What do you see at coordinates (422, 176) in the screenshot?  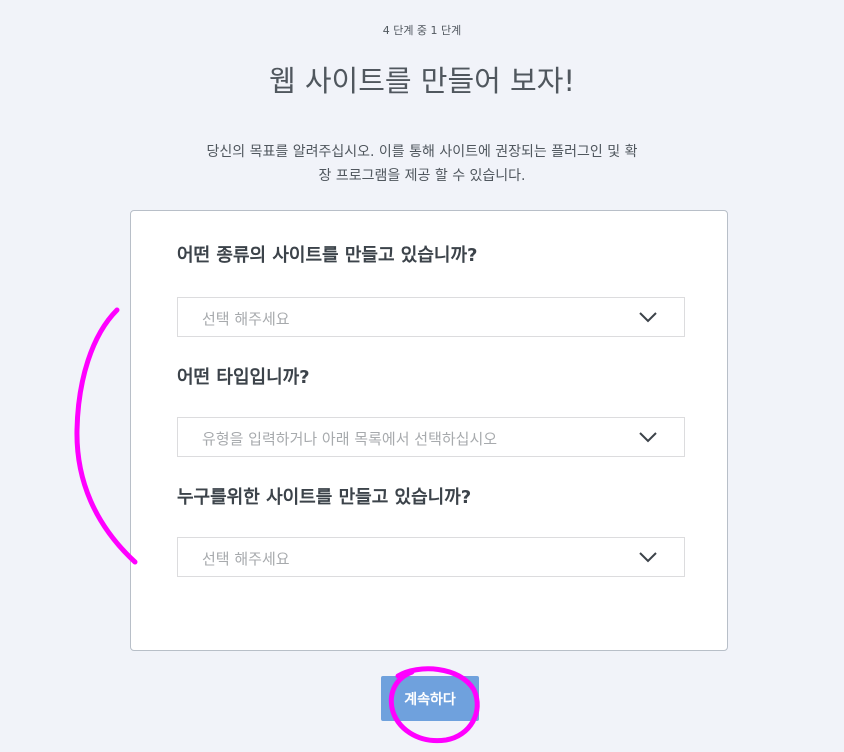 I see `description-line-2: 장 프로그램을 제공 할 수 있습니다.` at bounding box center [422, 176].